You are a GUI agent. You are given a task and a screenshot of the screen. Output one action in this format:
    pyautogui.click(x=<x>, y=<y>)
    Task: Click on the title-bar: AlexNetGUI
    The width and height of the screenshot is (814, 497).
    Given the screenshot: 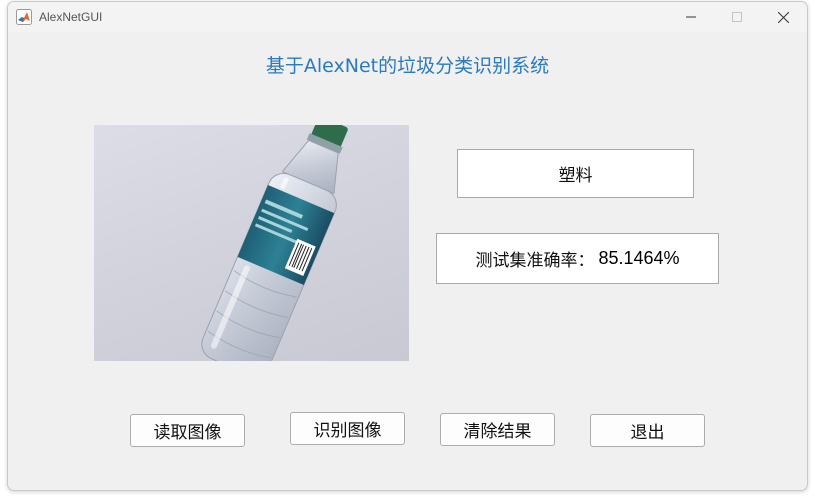 What is the action you would take?
    pyautogui.click(x=407, y=17)
    